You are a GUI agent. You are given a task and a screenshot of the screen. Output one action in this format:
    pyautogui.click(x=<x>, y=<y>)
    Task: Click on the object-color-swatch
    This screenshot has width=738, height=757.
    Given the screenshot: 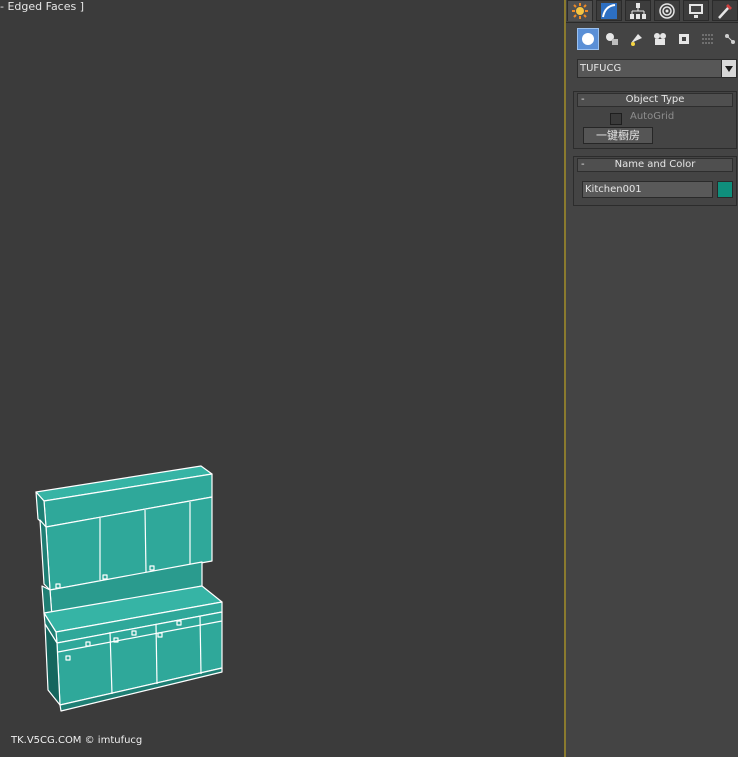 What is the action you would take?
    pyautogui.click(x=725, y=189)
    